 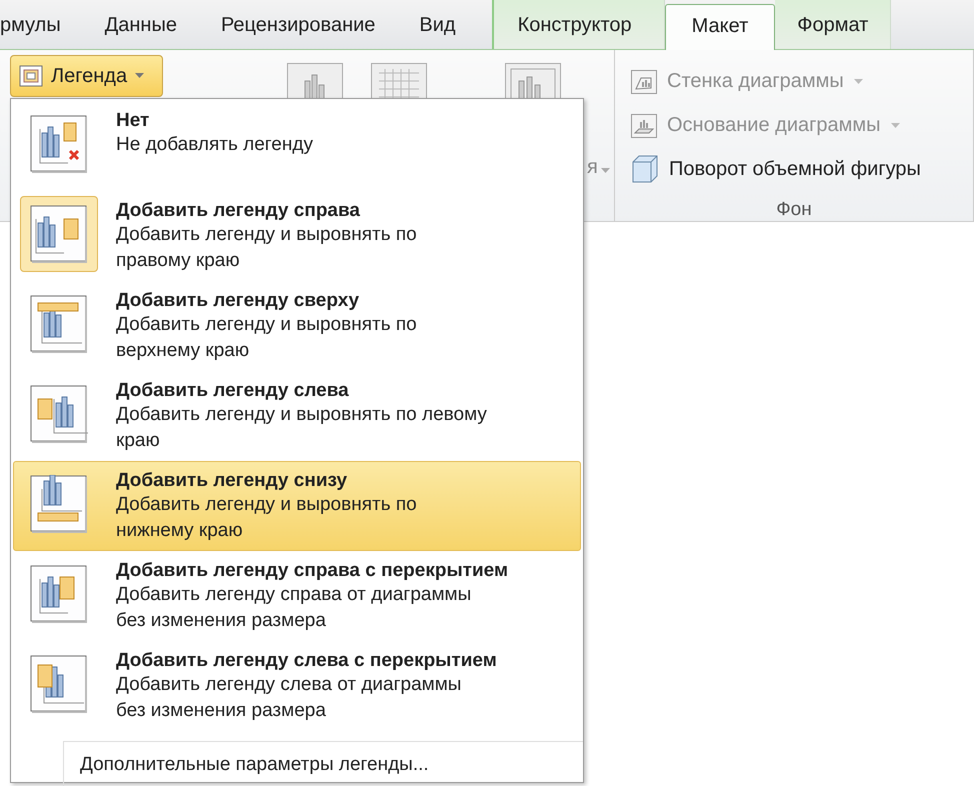 What do you see at coordinates (794, 210) in the screenshot?
I see `group-label: Фон` at bounding box center [794, 210].